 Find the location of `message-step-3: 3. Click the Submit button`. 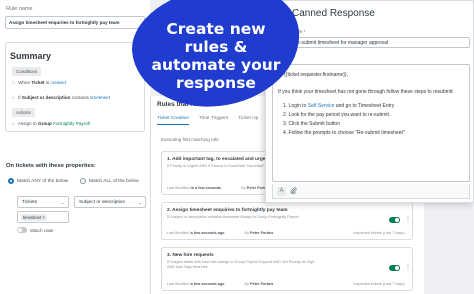

message-step-3: 3. Click the Submit button is located at coordinates (311, 124).